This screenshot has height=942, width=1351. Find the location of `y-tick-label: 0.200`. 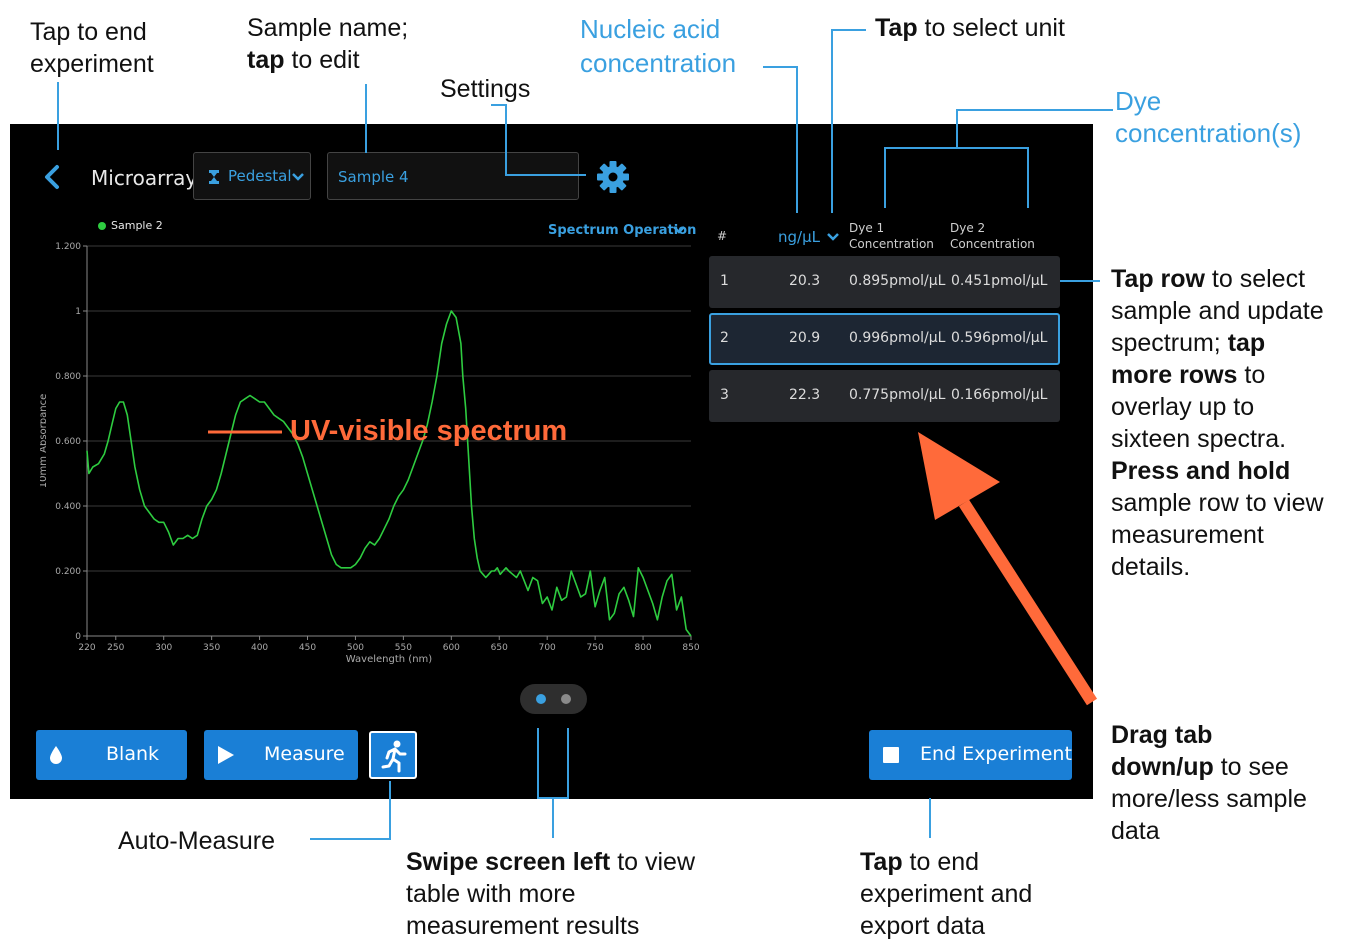

y-tick-label: 0.200 is located at coordinates (68, 572).